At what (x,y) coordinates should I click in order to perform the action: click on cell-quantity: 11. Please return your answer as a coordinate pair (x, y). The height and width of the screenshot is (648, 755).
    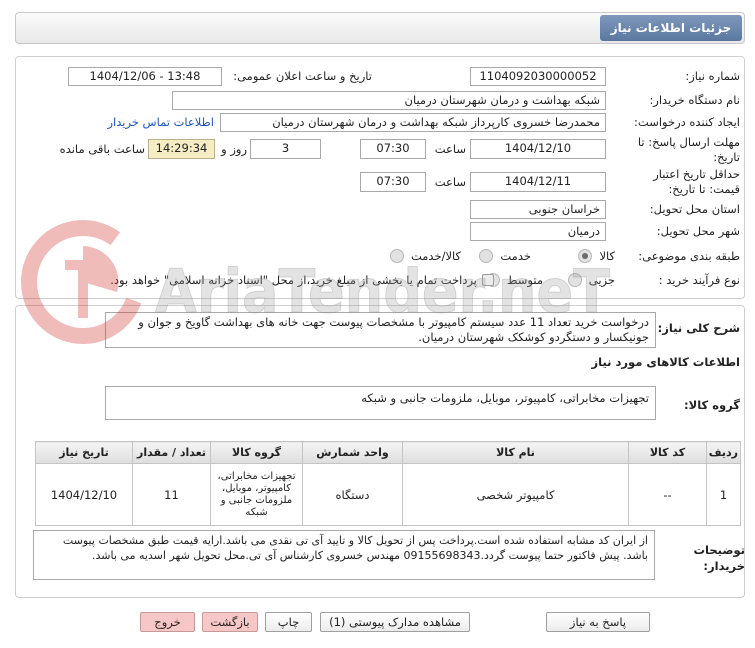
    Looking at the image, I should click on (171, 494).